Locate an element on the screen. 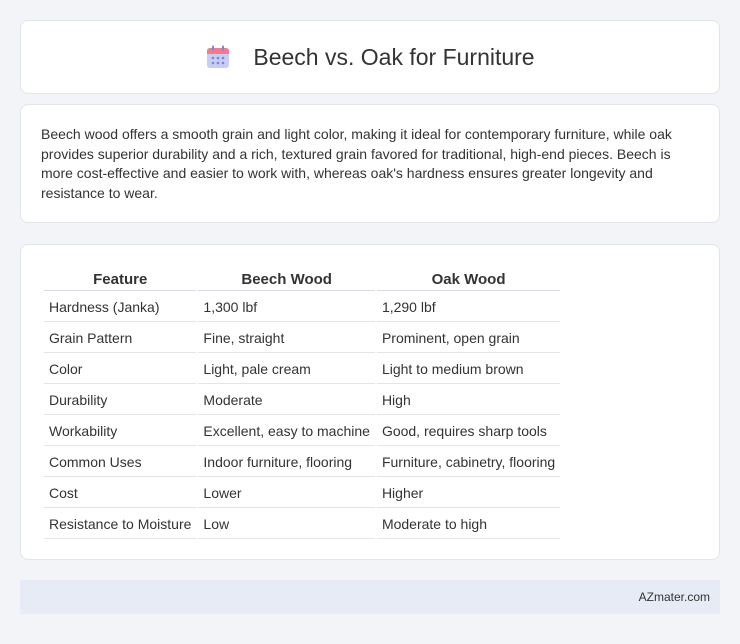 The width and height of the screenshot is (740, 644). feature-cell: Common Uses is located at coordinates (120, 462).